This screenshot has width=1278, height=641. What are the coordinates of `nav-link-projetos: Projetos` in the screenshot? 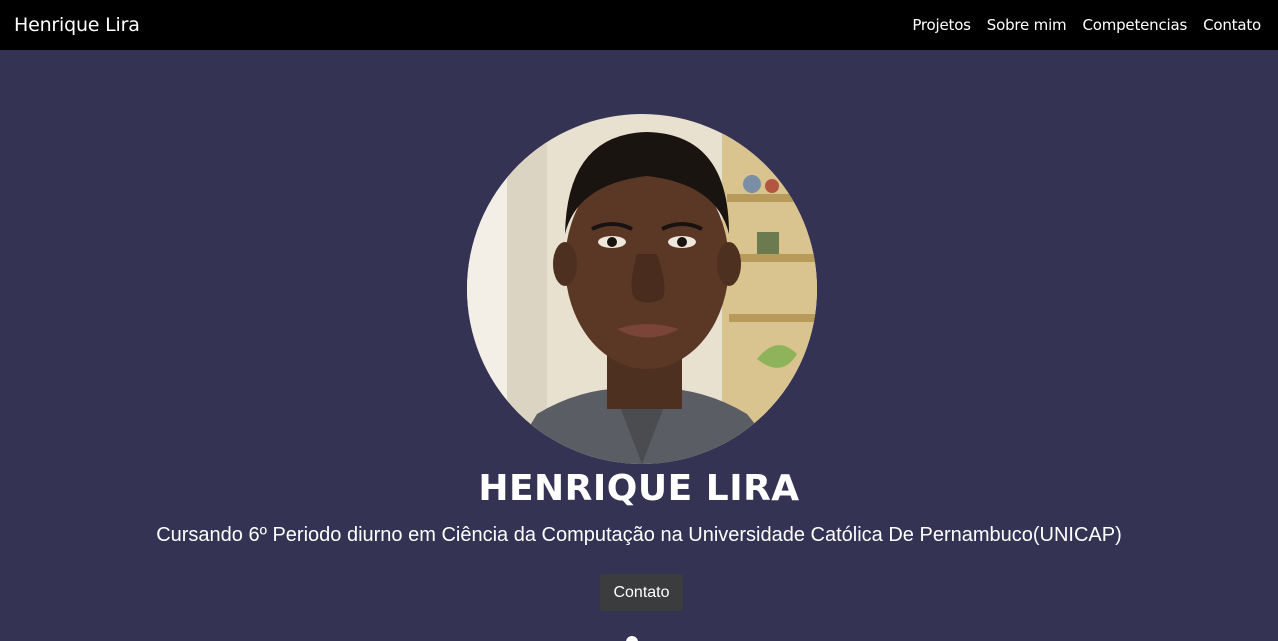 It's located at (941, 25).